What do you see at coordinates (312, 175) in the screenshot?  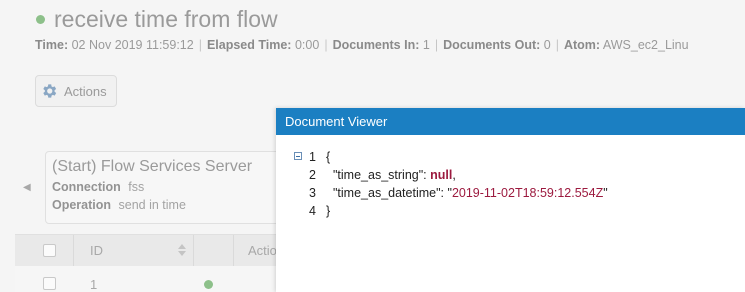 I see `line-number: 2` at bounding box center [312, 175].